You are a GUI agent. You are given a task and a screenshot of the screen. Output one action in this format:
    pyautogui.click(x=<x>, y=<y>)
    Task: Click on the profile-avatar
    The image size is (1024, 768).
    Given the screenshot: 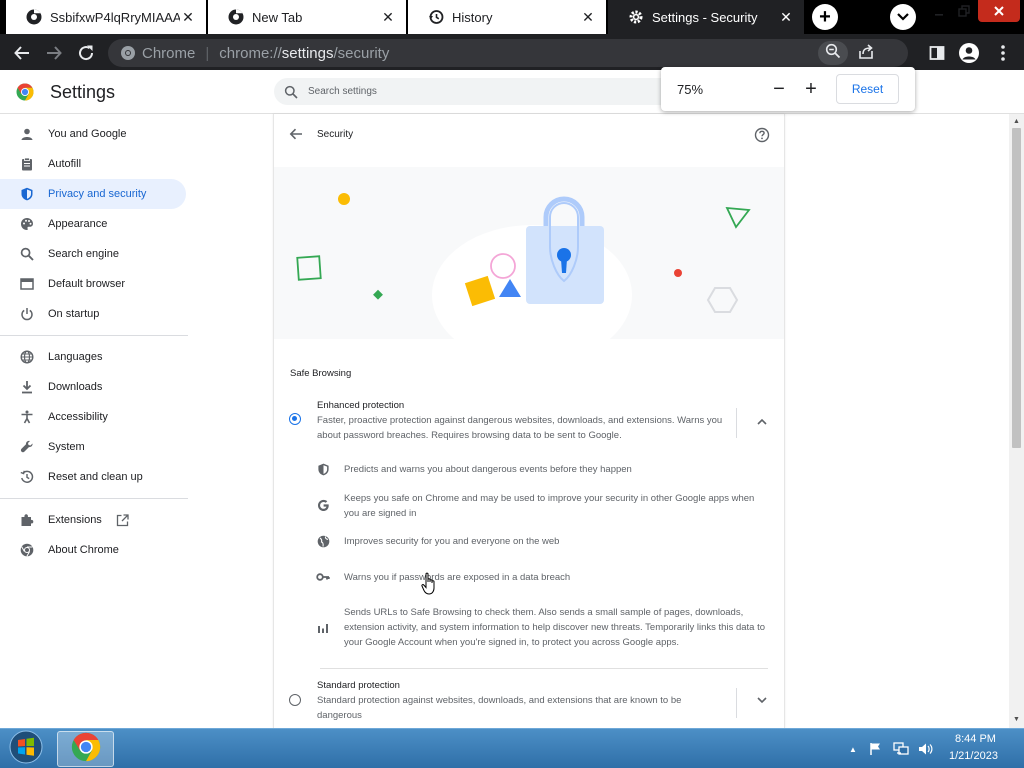 What is the action you would take?
    pyautogui.click(x=969, y=53)
    